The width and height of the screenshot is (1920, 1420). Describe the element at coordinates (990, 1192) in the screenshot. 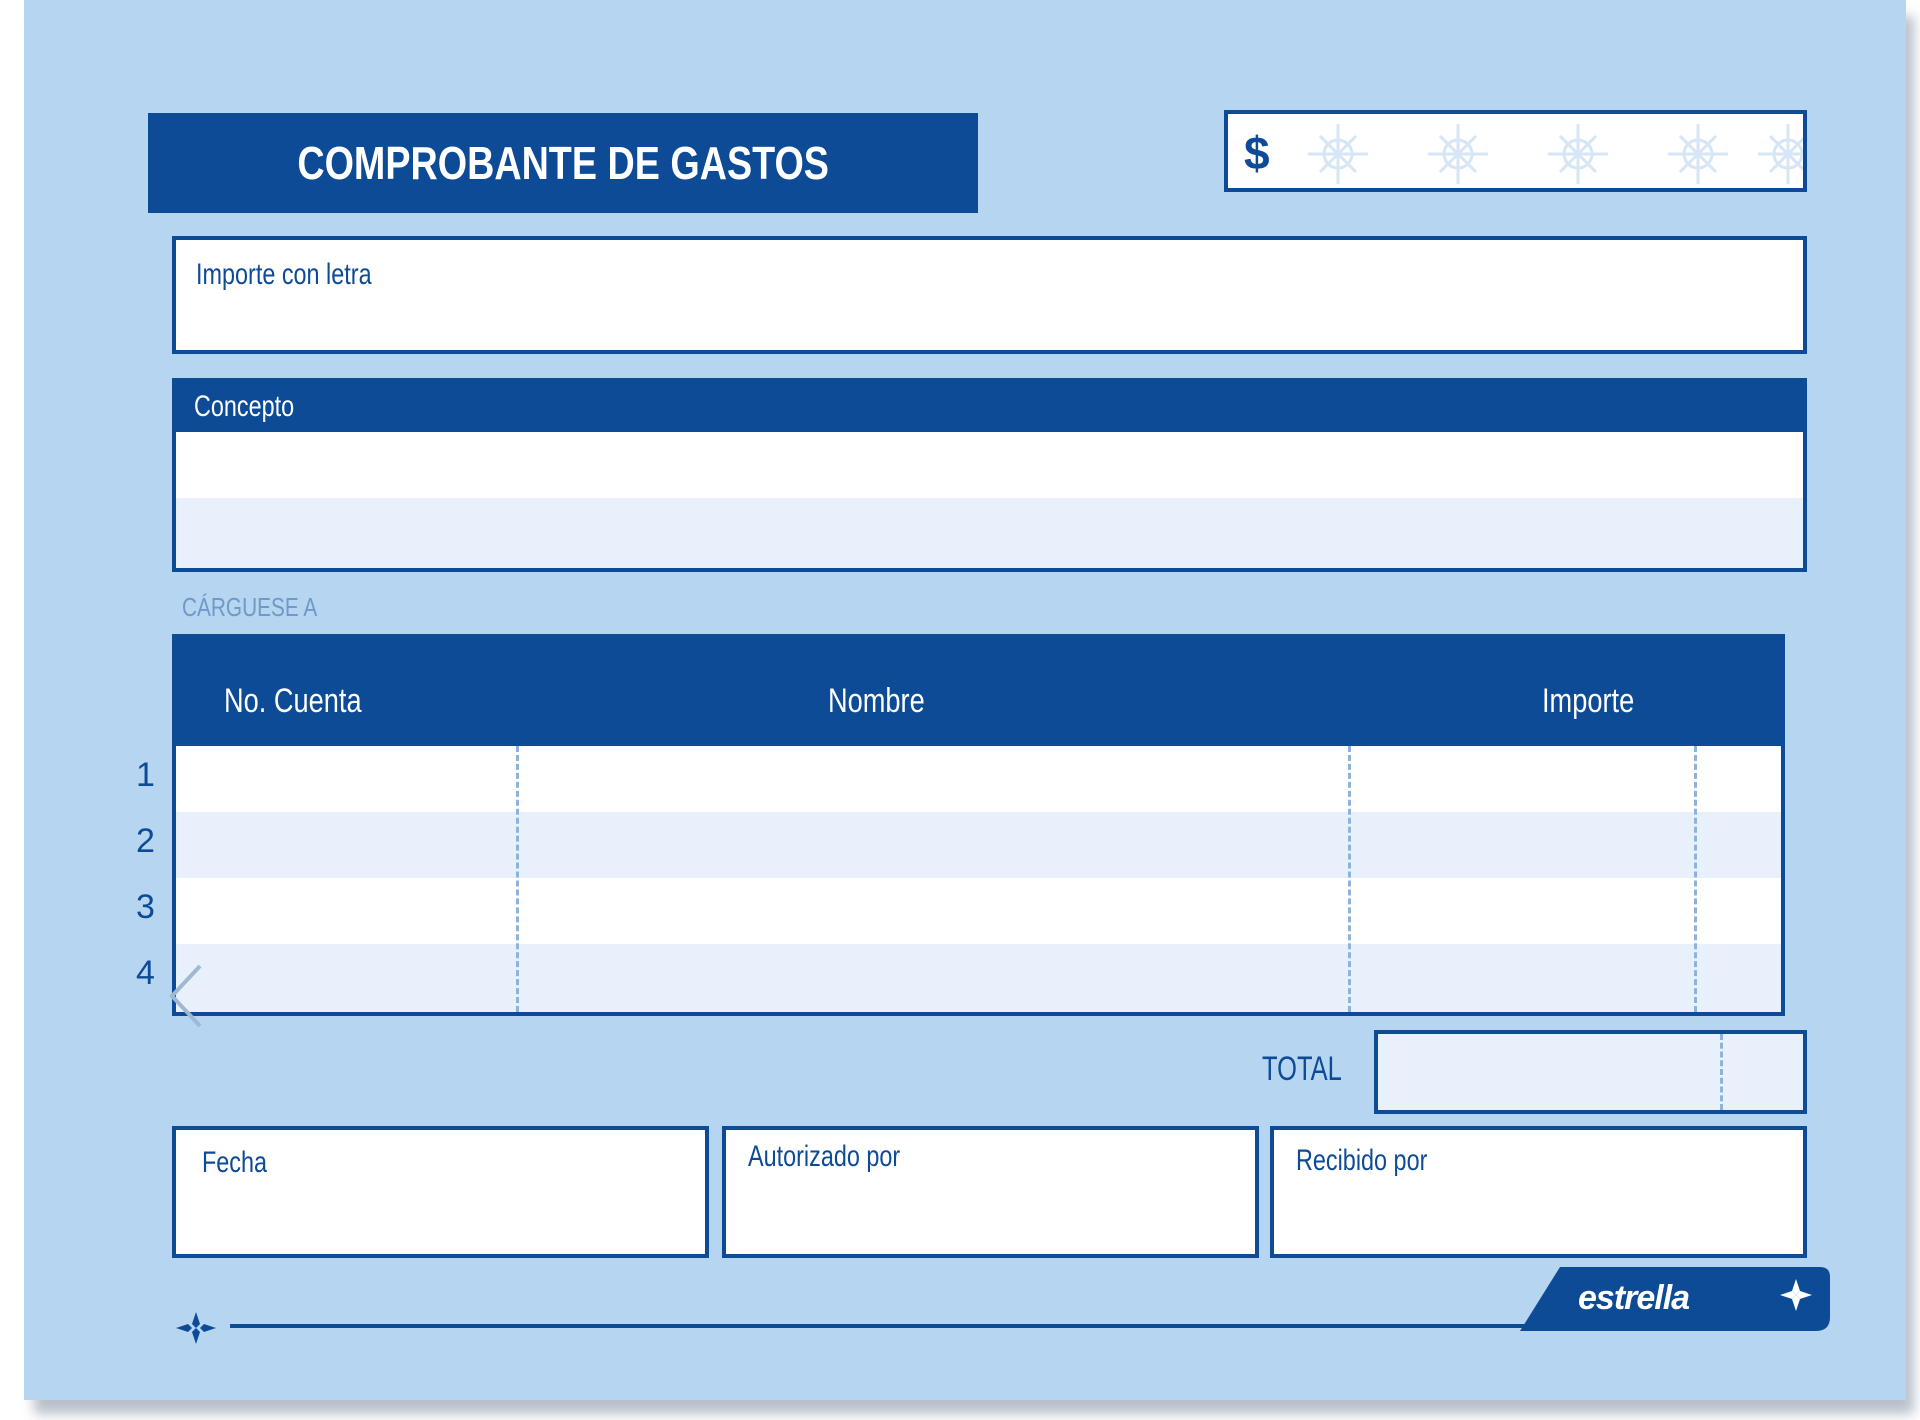

I see `authorized-by-field: Autorizado por` at that location.